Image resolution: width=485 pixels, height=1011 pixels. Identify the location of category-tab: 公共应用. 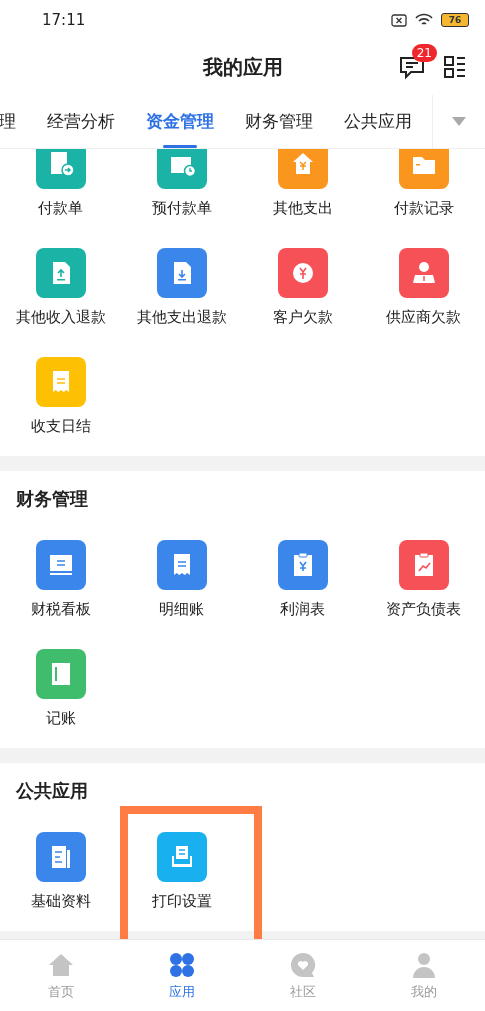
(378, 121).